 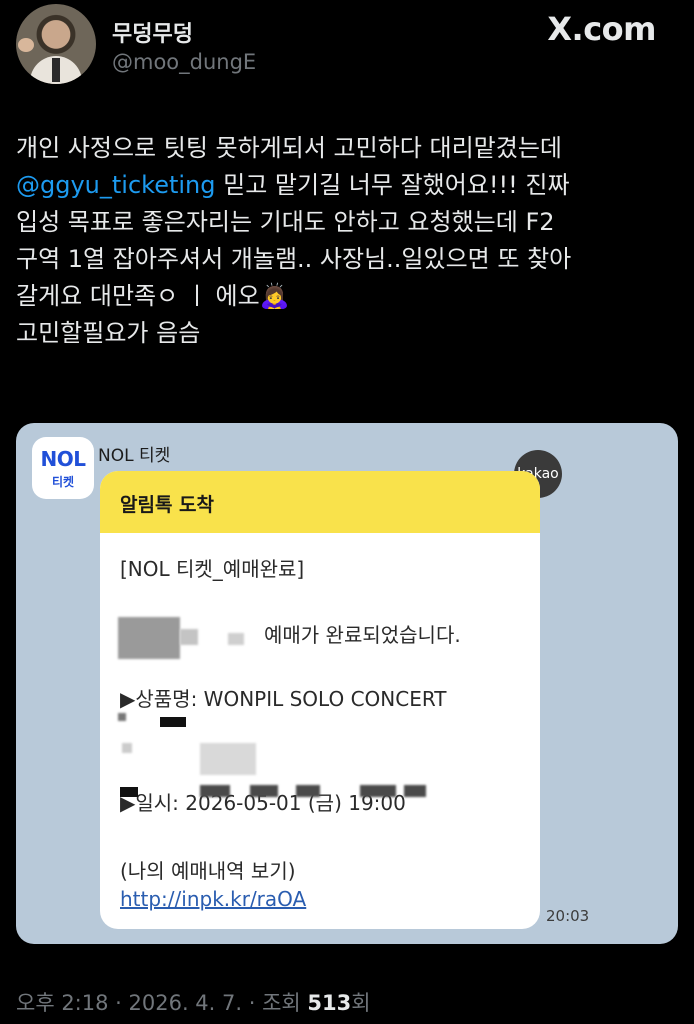 What do you see at coordinates (294, 259) in the screenshot?
I see `tweet-line: 구역 1열 잡아주셔서 개놀램.. 사장님..일있으면 또 찾아` at bounding box center [294, 259].